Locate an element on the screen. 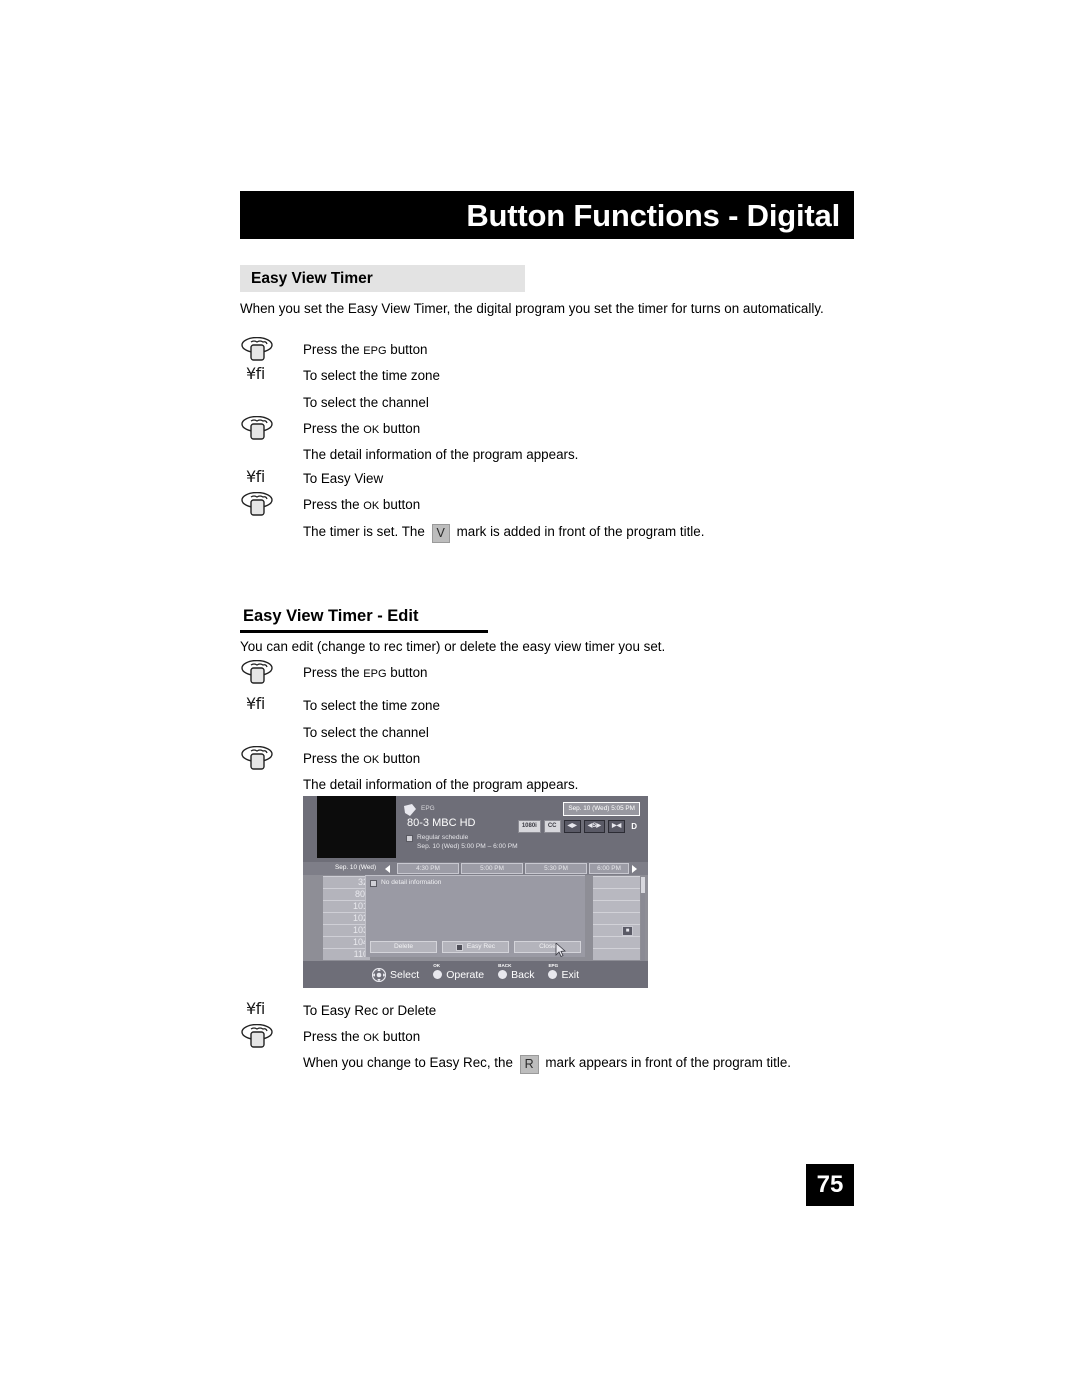  channel-cell: 32 is located at coordinates (346, 882).